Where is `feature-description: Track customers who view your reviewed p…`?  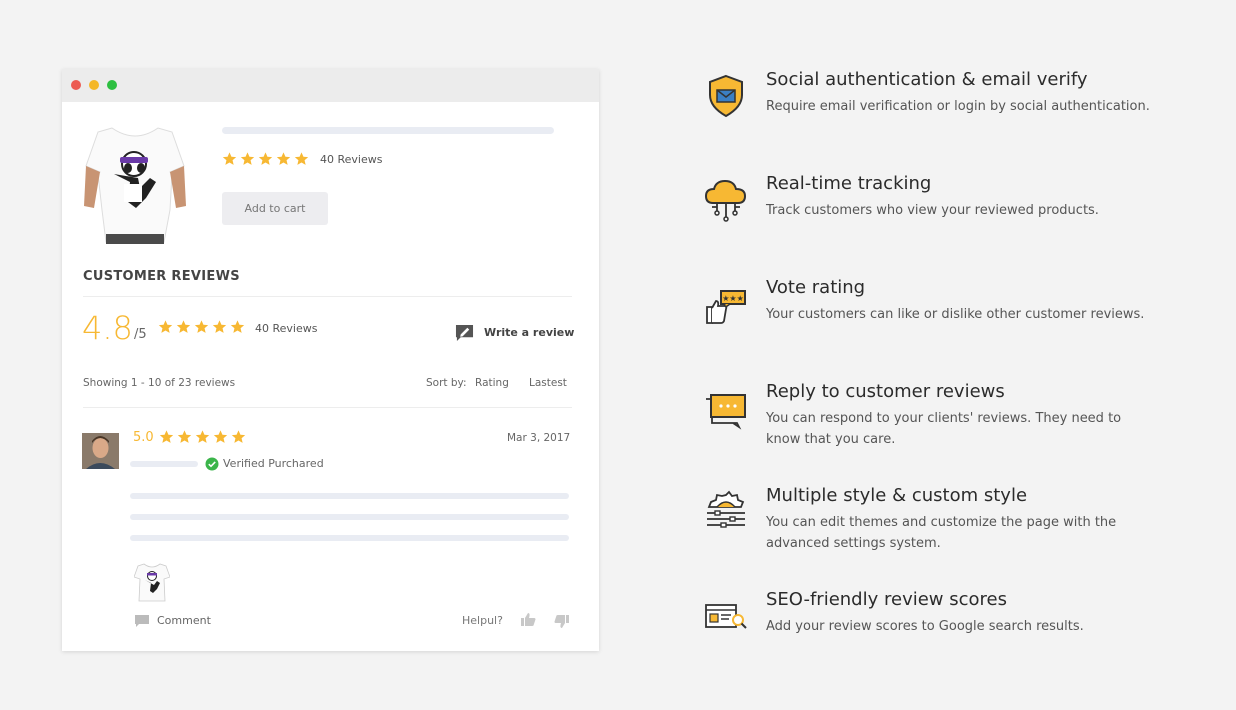
feature-description: Track customers who view your reviewed p… is located at coordinates (932, 210).